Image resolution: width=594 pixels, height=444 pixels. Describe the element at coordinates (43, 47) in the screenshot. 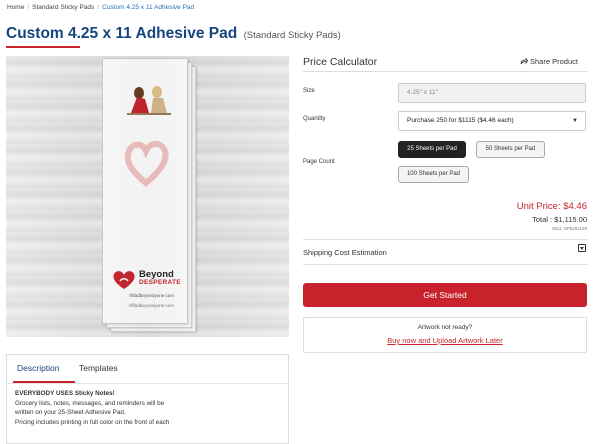

I see `title-underline` at that location.